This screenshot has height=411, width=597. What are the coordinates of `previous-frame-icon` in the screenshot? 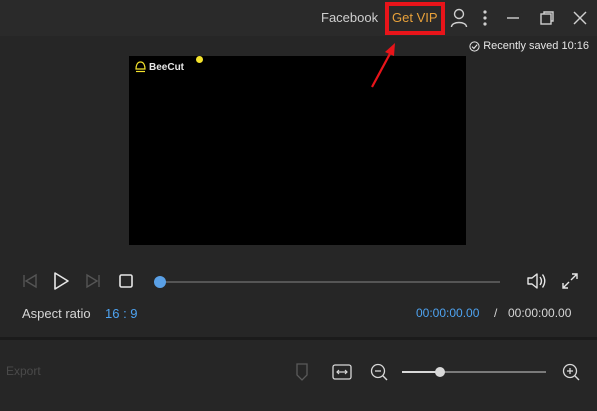 It's located at (30, 281).